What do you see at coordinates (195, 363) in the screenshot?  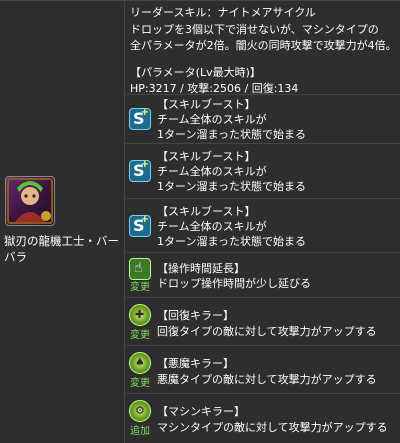 I see `awakening-title: 【悪魔キラー】` at bounding box center [195, 363].